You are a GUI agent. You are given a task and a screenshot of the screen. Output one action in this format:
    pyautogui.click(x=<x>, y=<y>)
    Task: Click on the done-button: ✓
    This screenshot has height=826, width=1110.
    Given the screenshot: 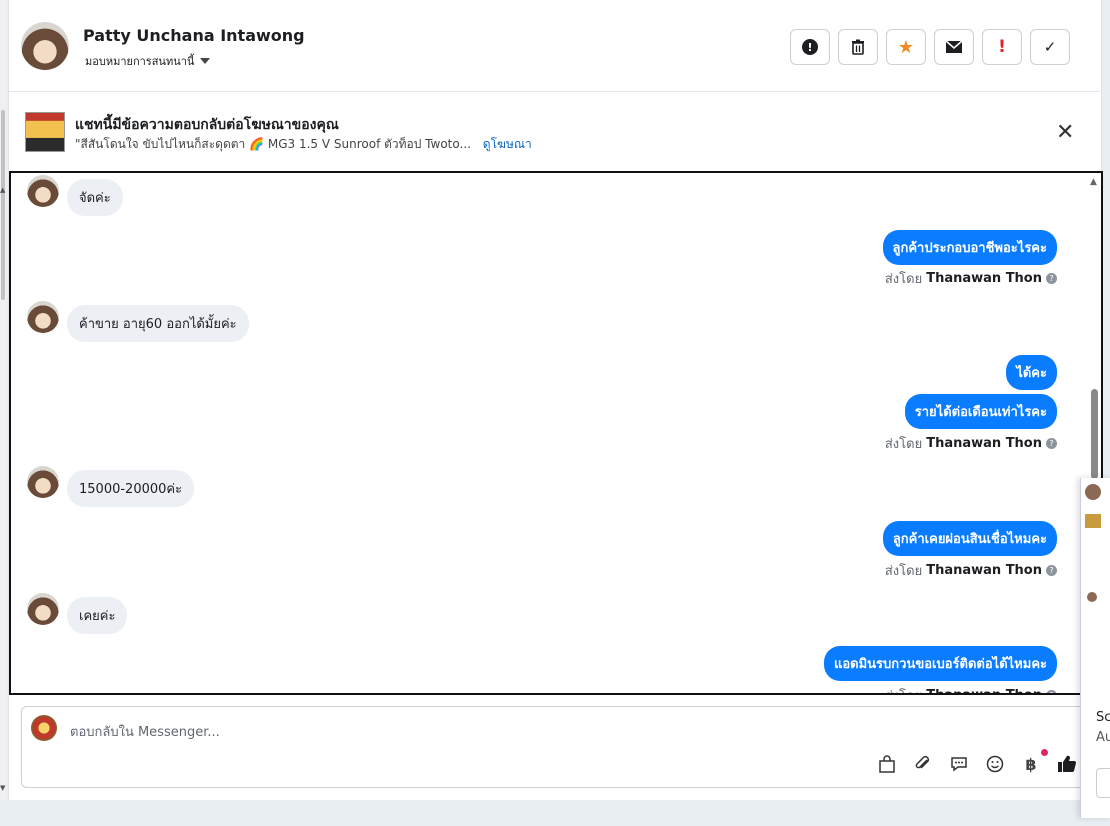 What is the action you would take?
    pyautogui.click(x=1050, y=47)
    